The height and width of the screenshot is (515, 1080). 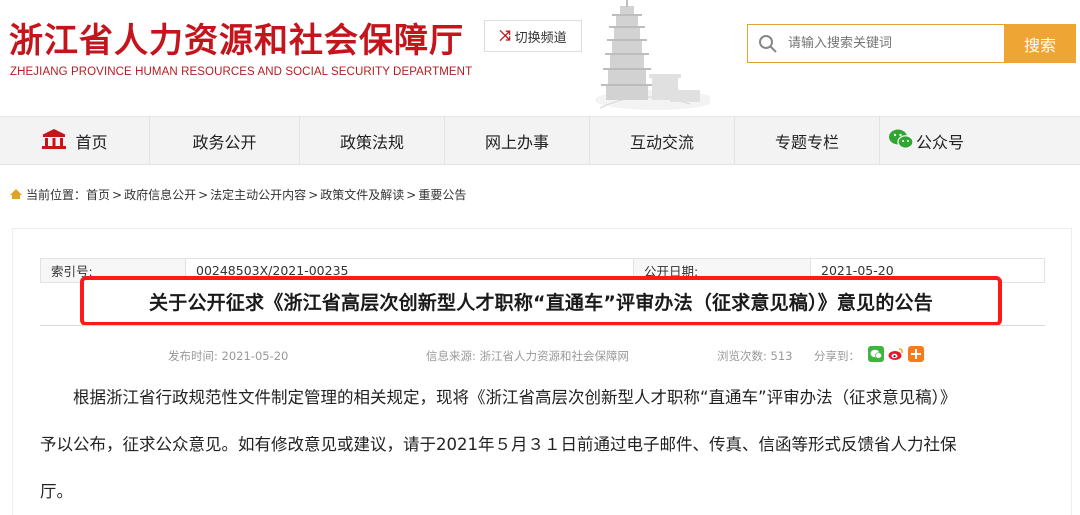 What do you see at coordinates (98, 194) in the screenshot?
I see `breadcrumb-item-home: 首页` at bounding box center [98, 194].